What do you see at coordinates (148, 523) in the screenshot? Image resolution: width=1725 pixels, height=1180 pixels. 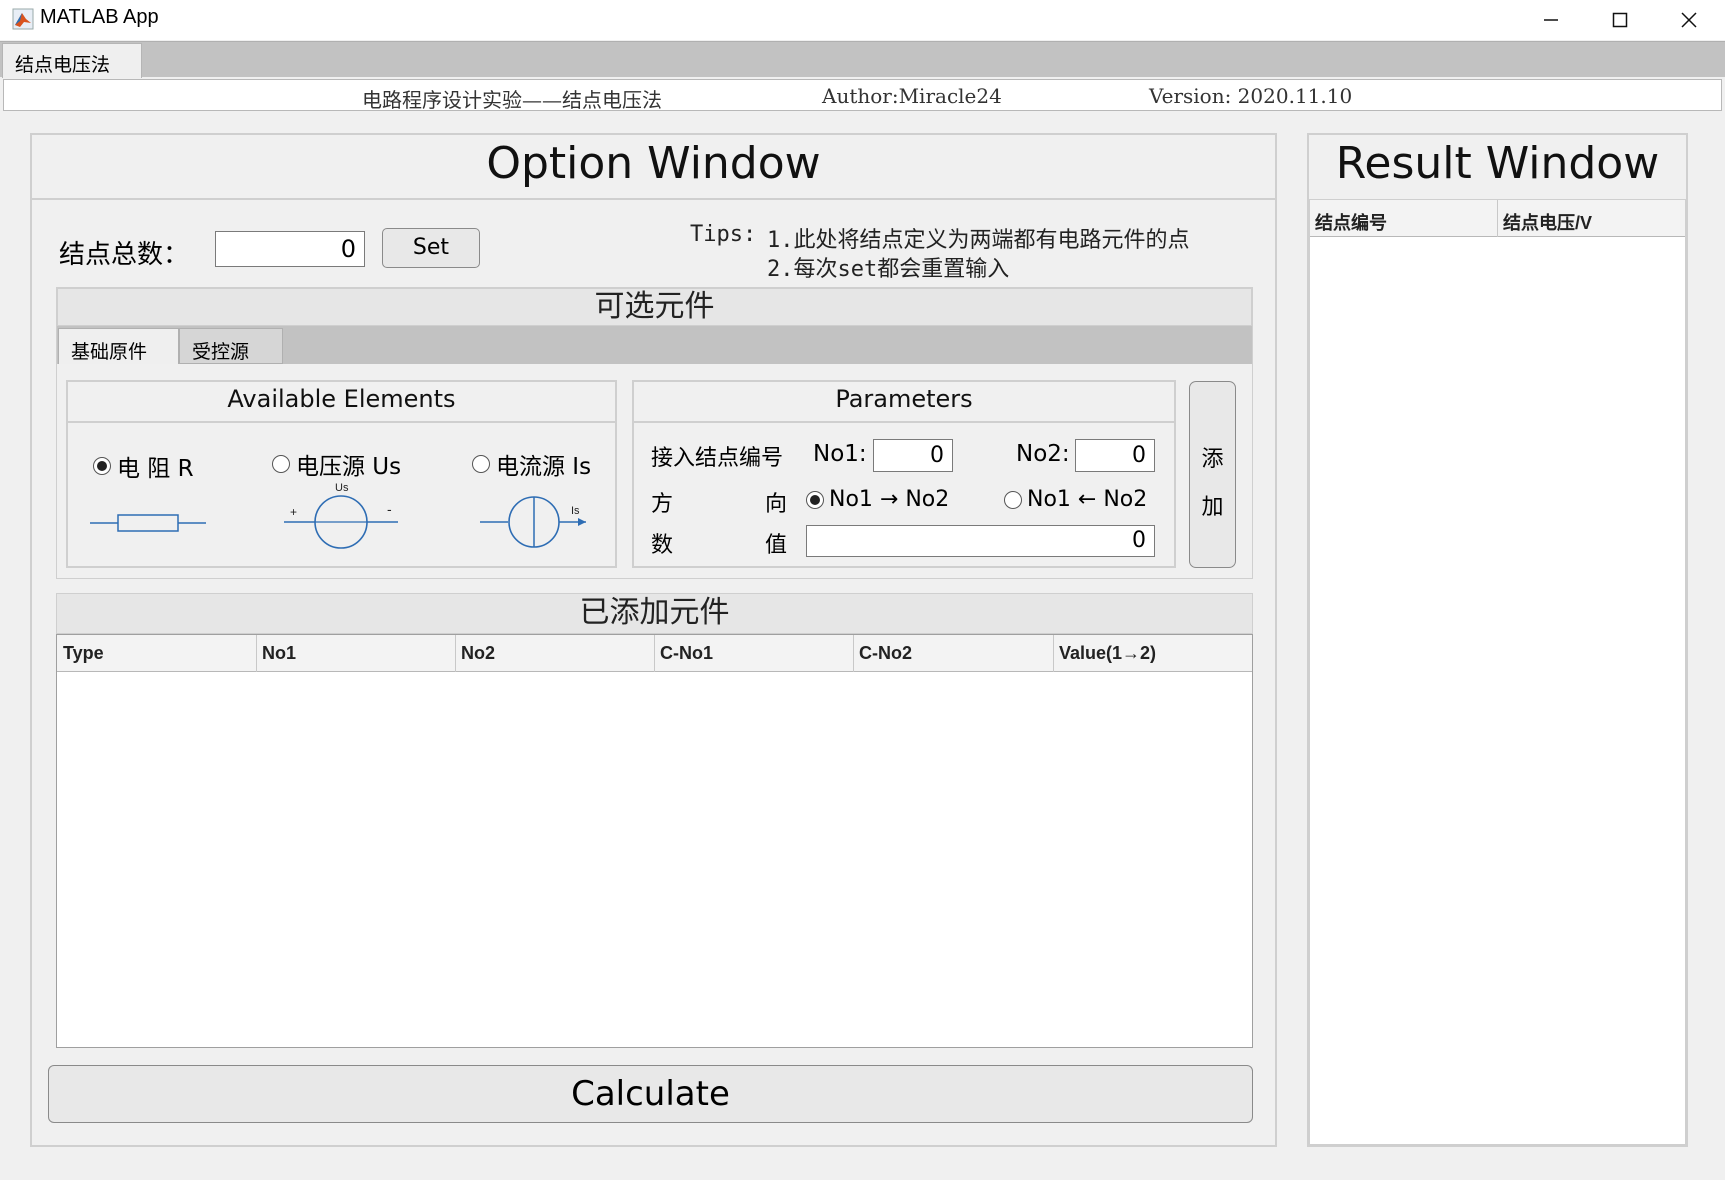 I see `resistor-symbol-icon` at bounding box center [148, 523].